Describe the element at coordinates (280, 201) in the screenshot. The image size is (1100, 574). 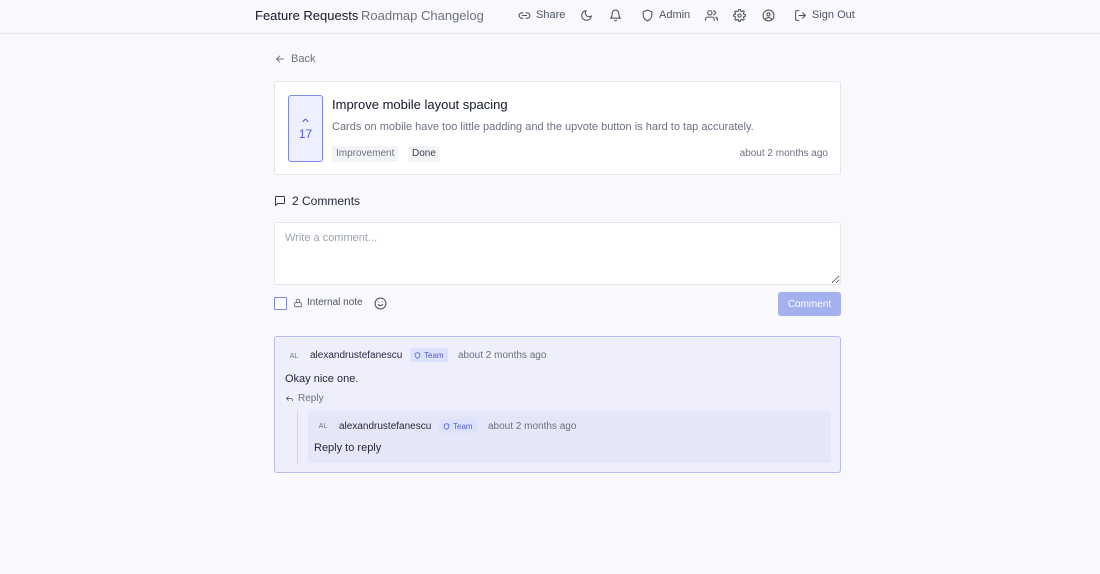
I see `message-square-icon` at that location.